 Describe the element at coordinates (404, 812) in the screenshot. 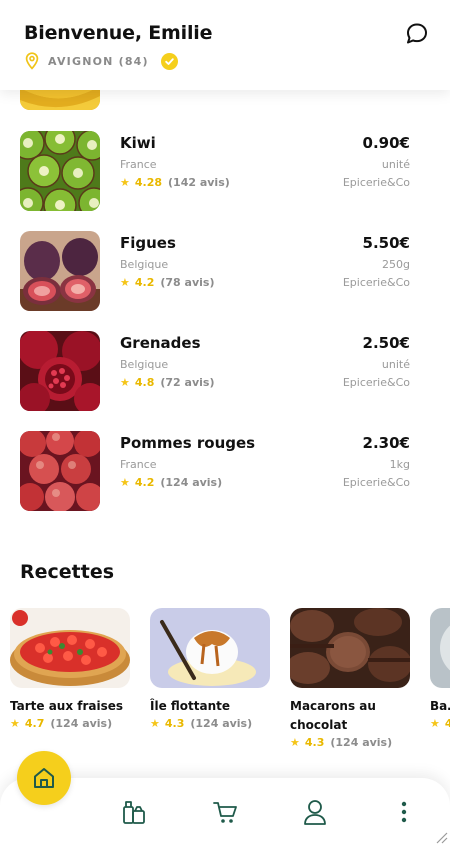

I see `more-vertical-icon` at that location.